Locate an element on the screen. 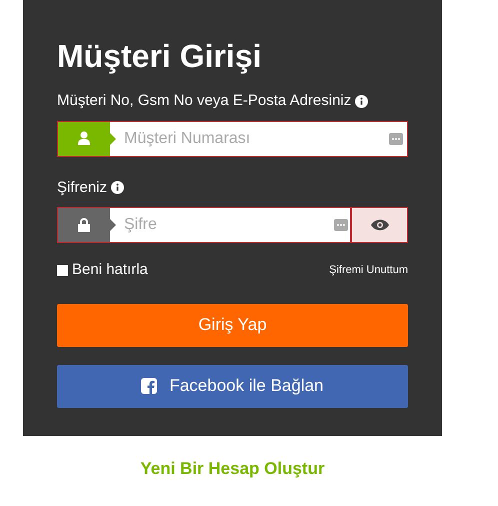 The height and width of the screenshot is (506, 498). forgot-password-link: Şifremi Unuttum is located at coordinates (368, 270).